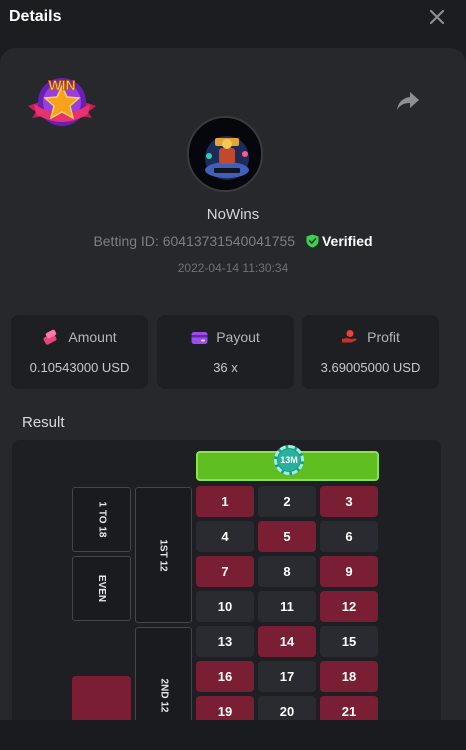 This screenshot has height=750, width=466. Describe the element at coordinates (43, 422) in the screenshot. I see `result-label: Result` at that location.